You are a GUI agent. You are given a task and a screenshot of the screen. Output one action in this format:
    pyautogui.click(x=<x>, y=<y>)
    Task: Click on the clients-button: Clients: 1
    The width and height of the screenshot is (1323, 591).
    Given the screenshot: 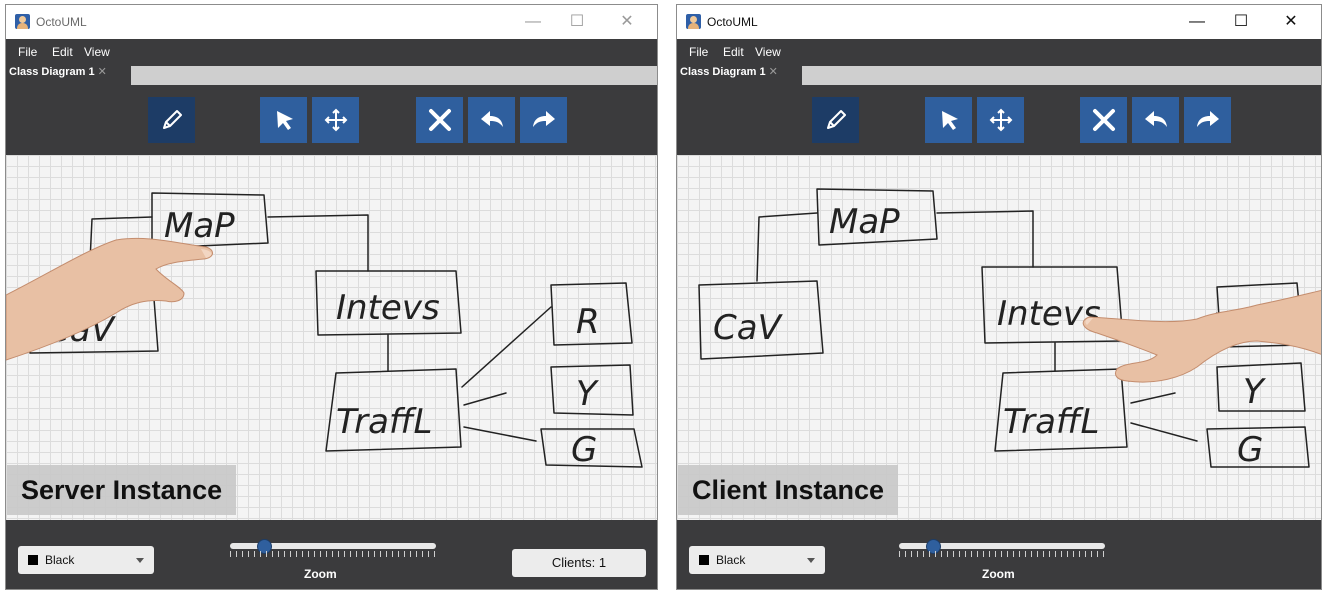 What is the action you would take?
    pyautogui.click(x=579, y=563)
    